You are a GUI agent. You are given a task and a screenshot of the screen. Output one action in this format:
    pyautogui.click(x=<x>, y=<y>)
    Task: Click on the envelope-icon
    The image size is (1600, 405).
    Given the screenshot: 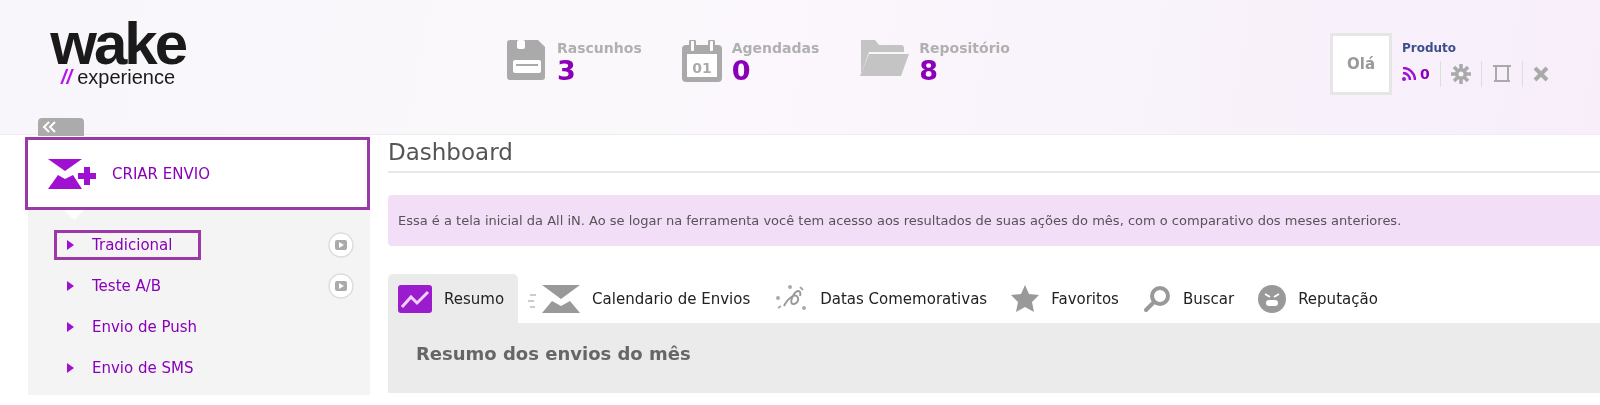 What is the action you would take?
    pyautogui.click(x=554, y=298)
    